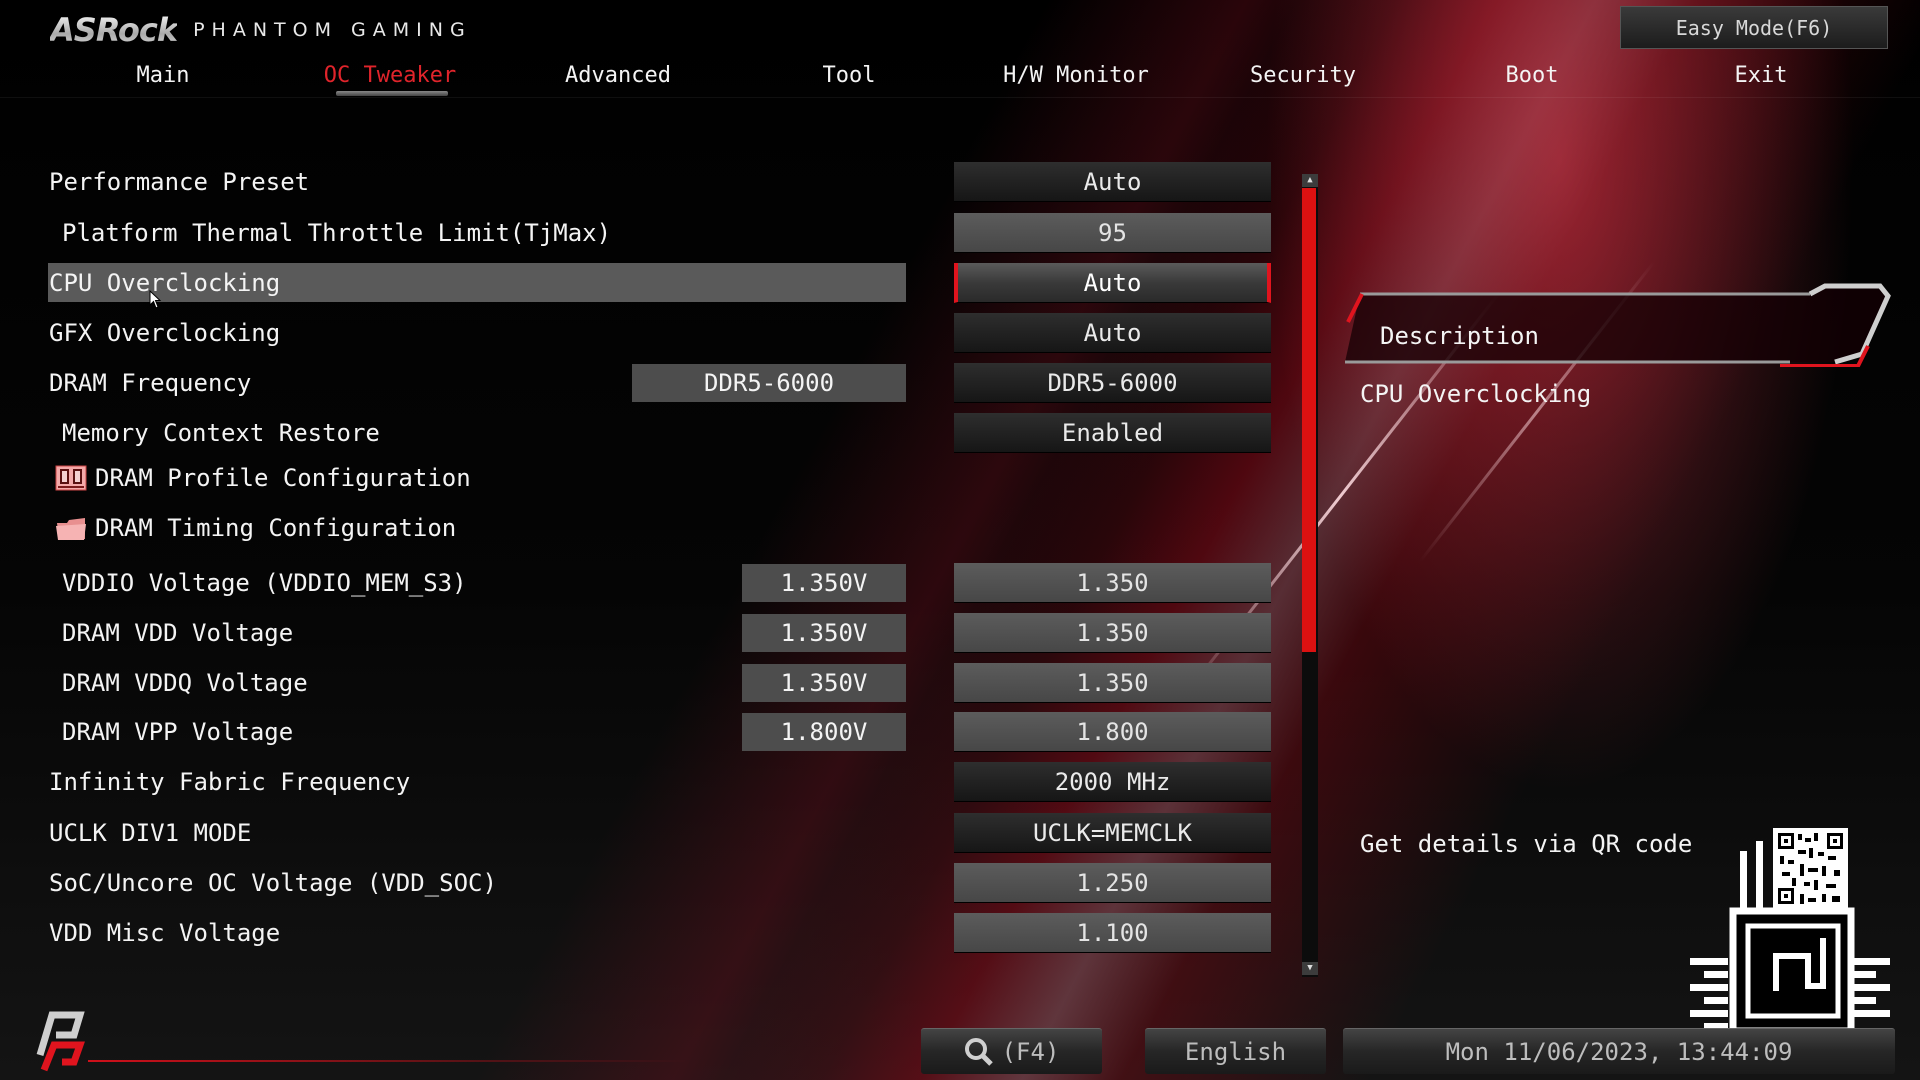 The height and width of the screenshot is (1080, 1920). What do you see at coordinates (71, 478) in the screenshot?
I see `memory-chip-icon` at bounding box center [71, 478].